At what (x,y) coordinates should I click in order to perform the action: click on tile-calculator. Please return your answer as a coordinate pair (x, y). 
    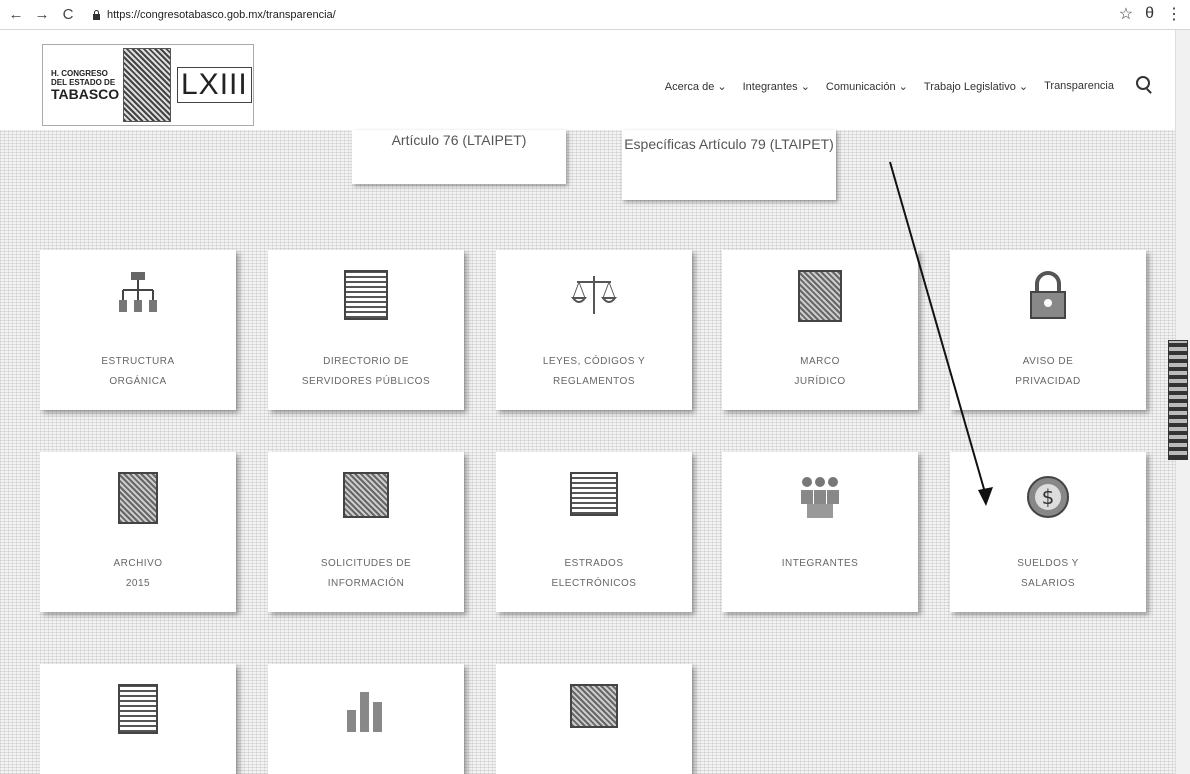
    Looking at the image, I should click on (138, 719).